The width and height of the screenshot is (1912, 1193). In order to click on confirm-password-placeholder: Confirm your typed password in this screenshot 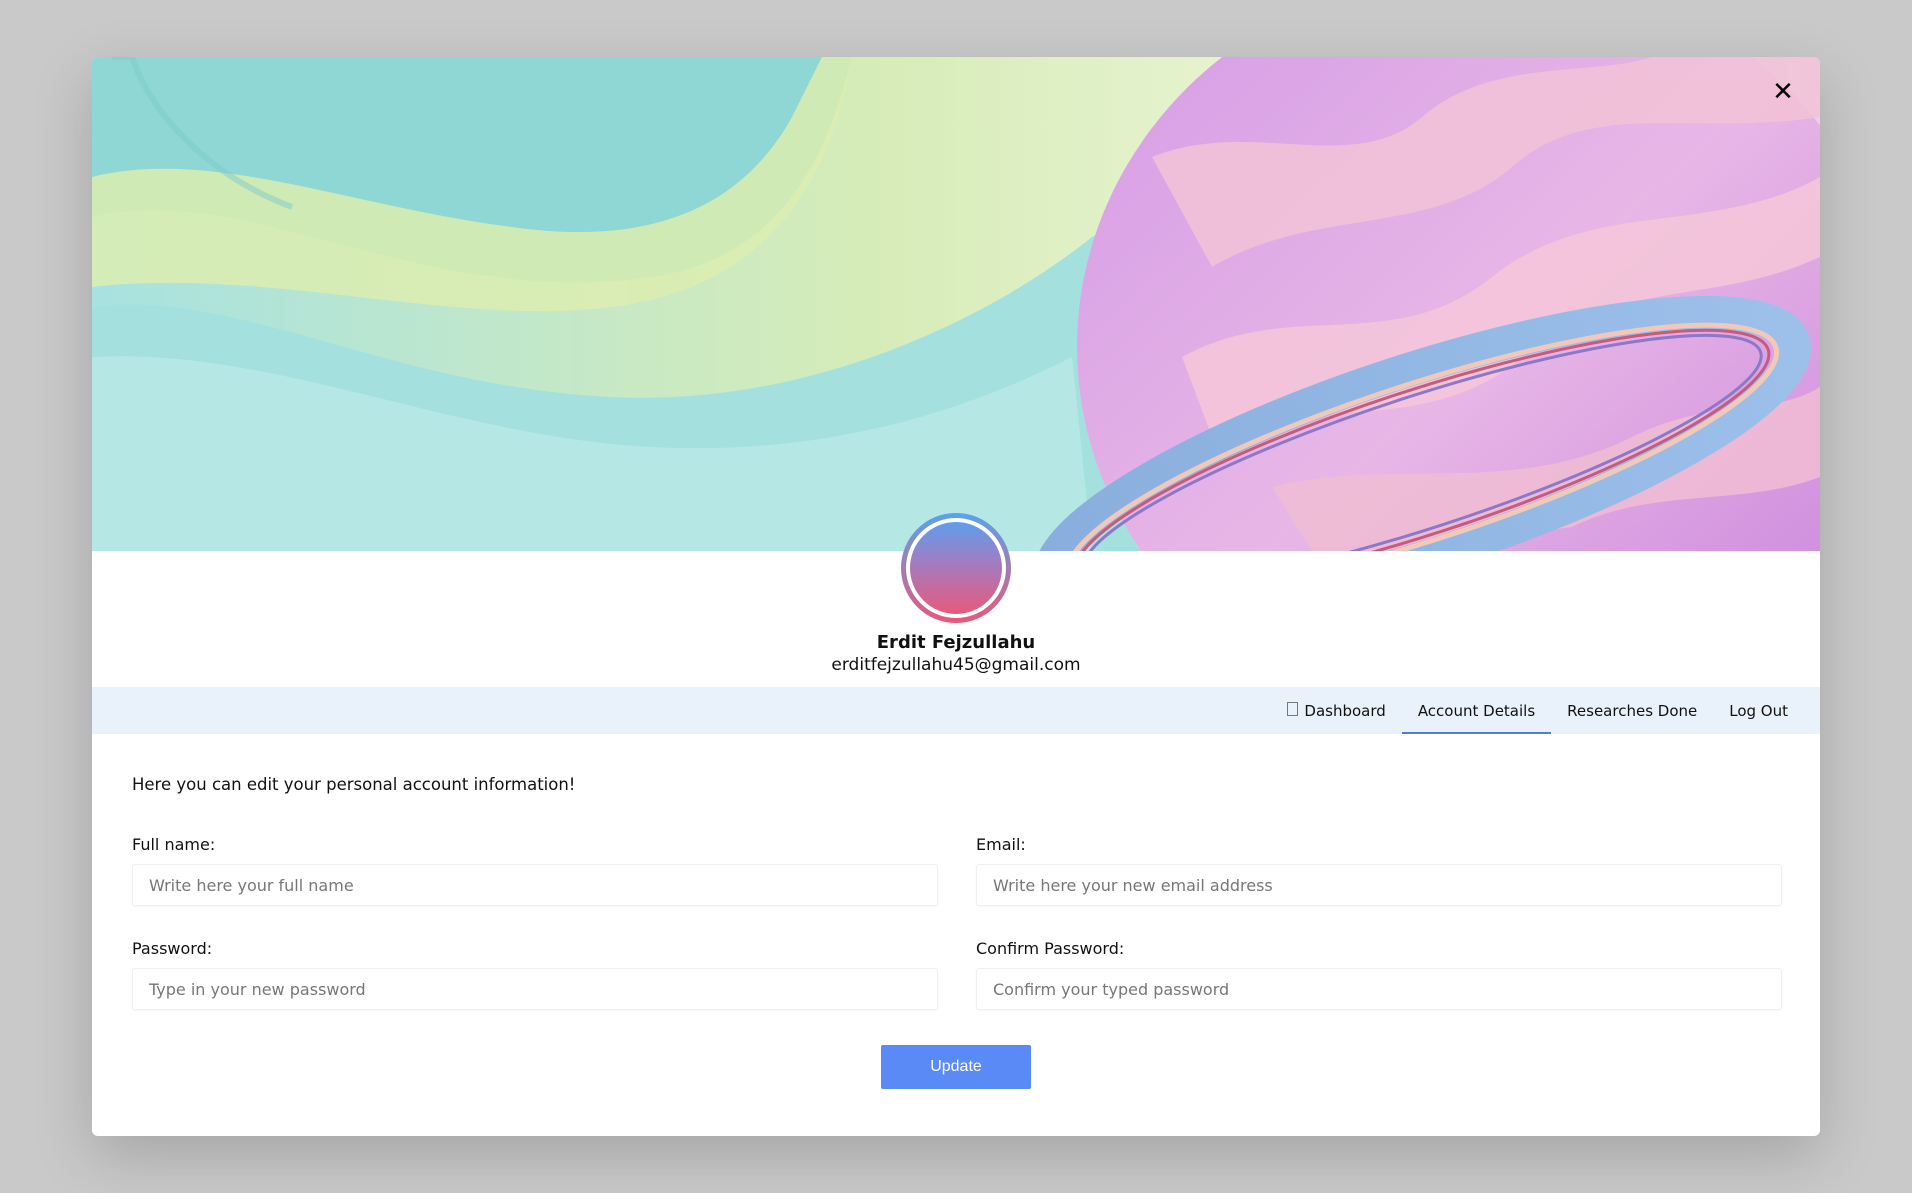, I will do `click(1111, 989)`.